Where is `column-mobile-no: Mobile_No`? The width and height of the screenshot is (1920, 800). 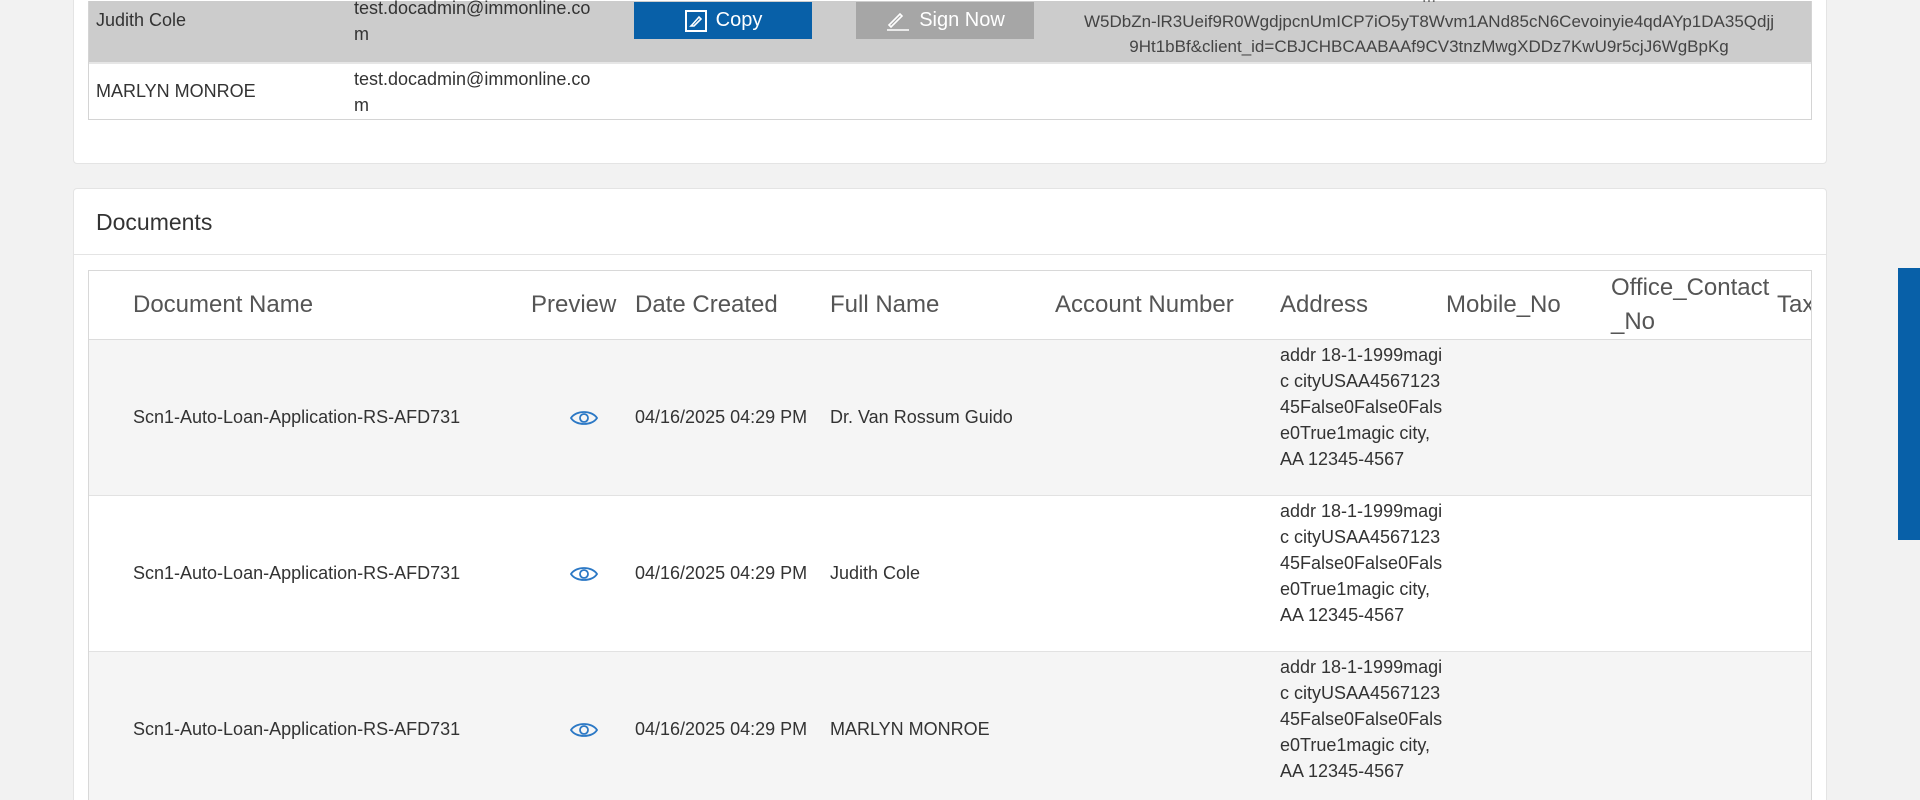 column-mobile-no: Mobile_No is located at coordinates (1503, 305).